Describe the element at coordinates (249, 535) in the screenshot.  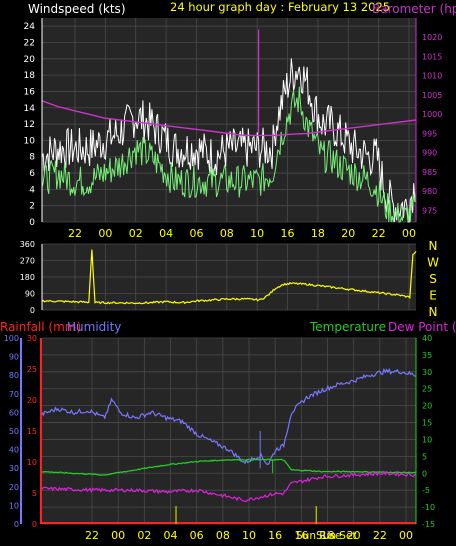
I see `temp-x-tick-label: 10` at that location.